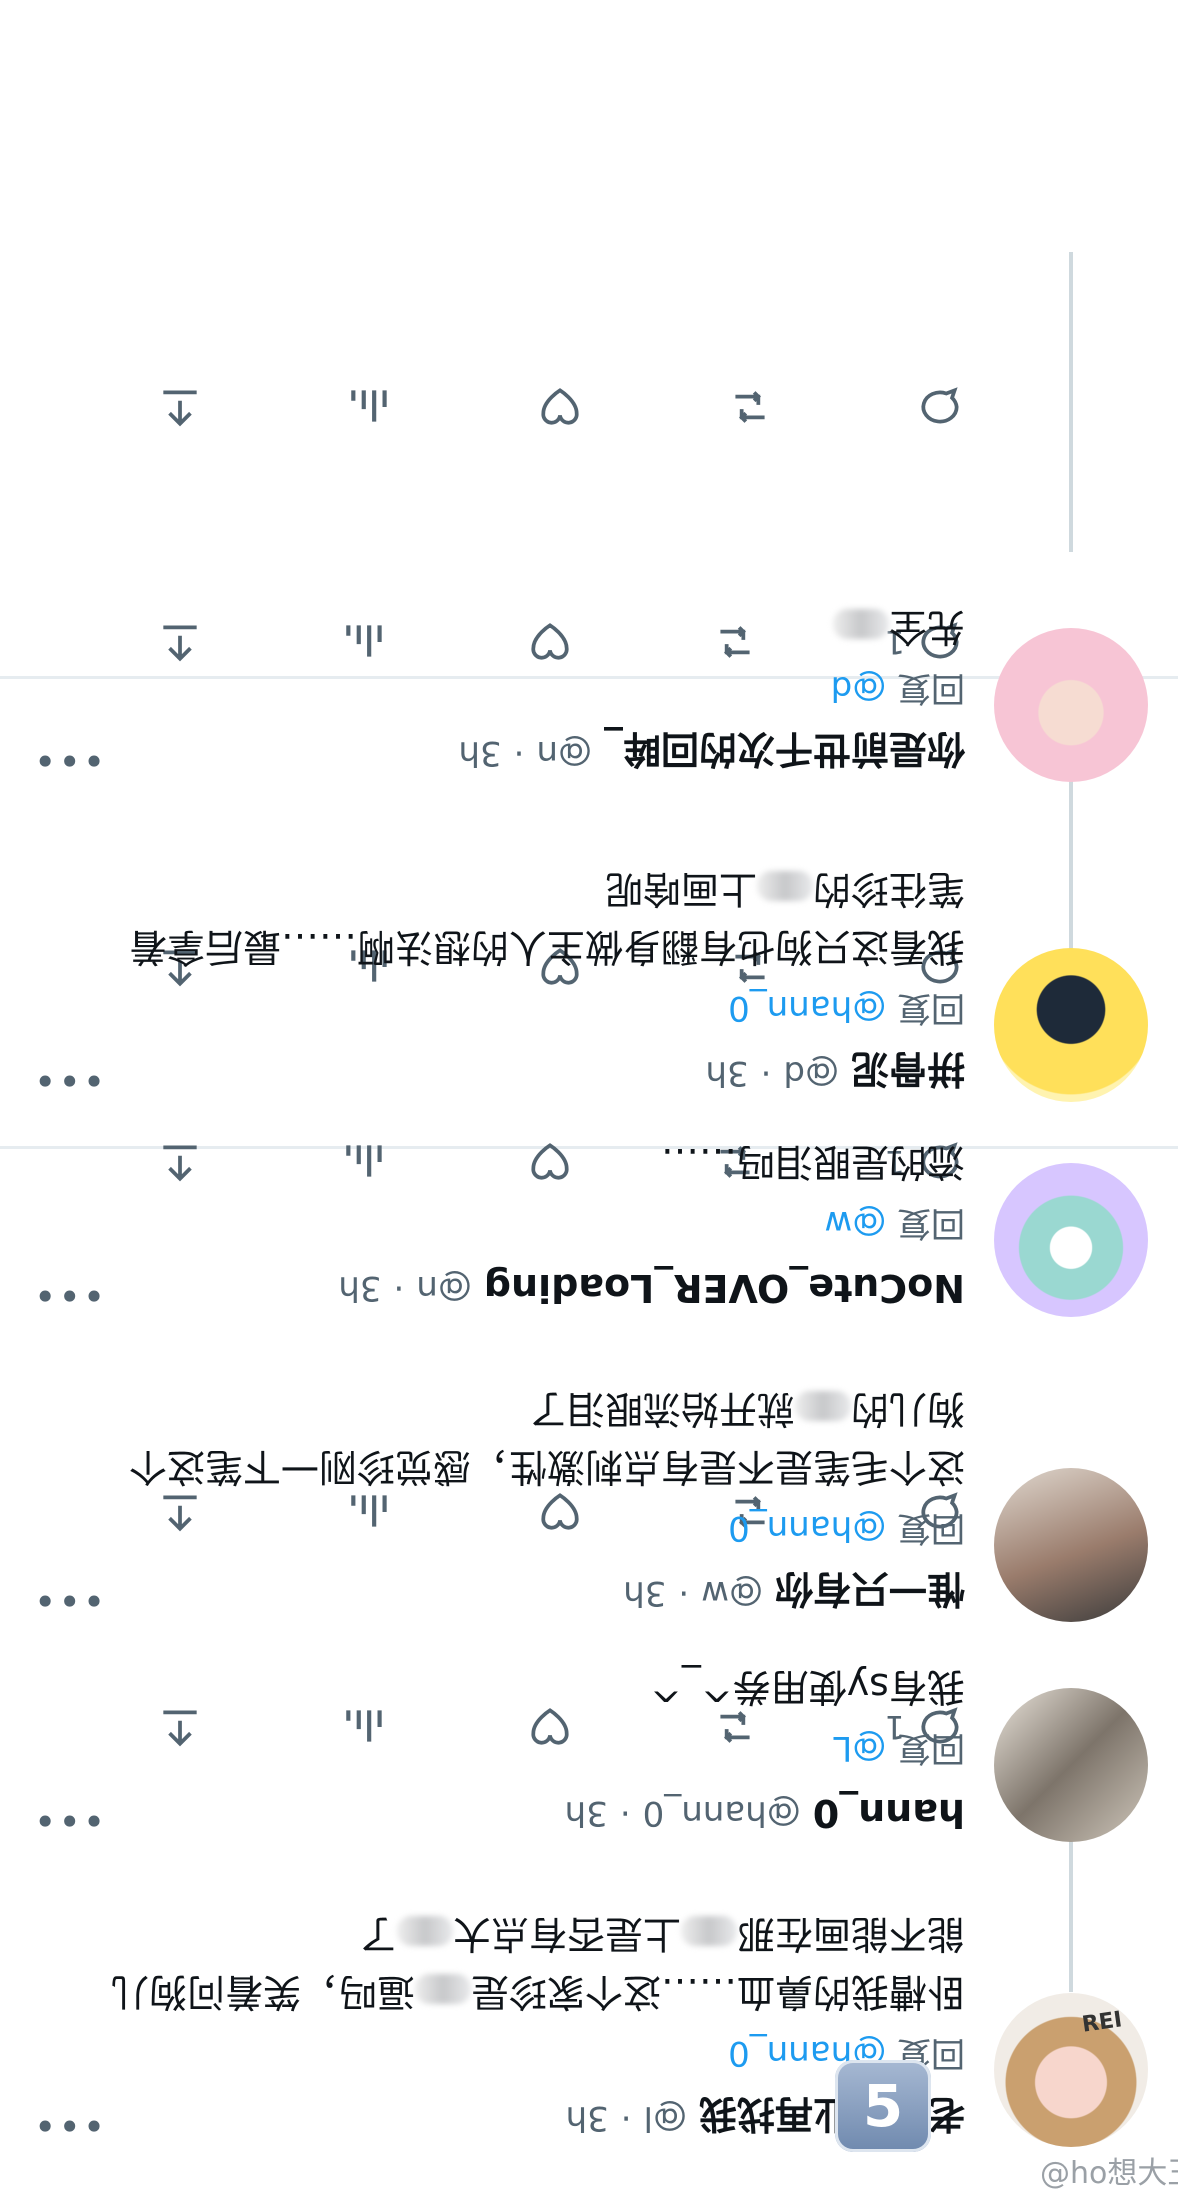  What do you see at coordinates (807, 1687) in the screenshot?
I see `tweet-text: 我有sy使用券^_^` at bounding box center [807, 1687].